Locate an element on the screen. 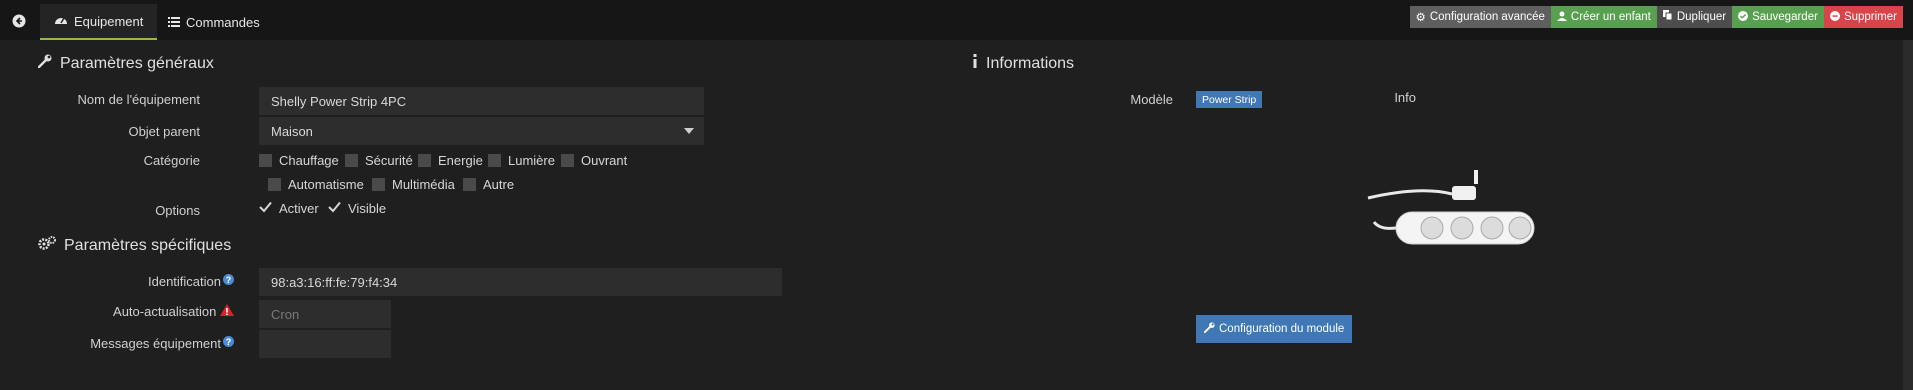  label-options: Options is located at coordinates (177, 210).